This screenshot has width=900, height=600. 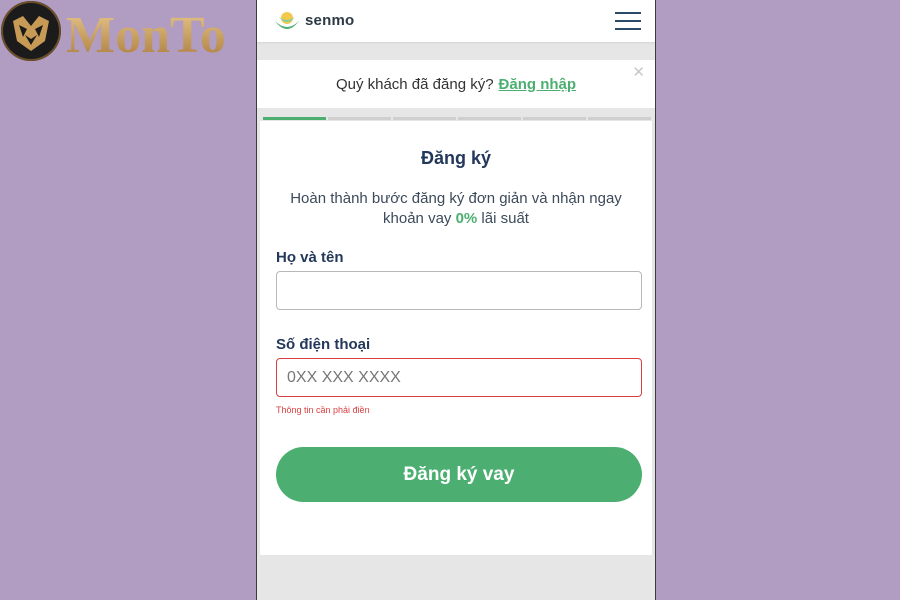 I want to click on interest-rate: 0%, so click(x=466, y=218).